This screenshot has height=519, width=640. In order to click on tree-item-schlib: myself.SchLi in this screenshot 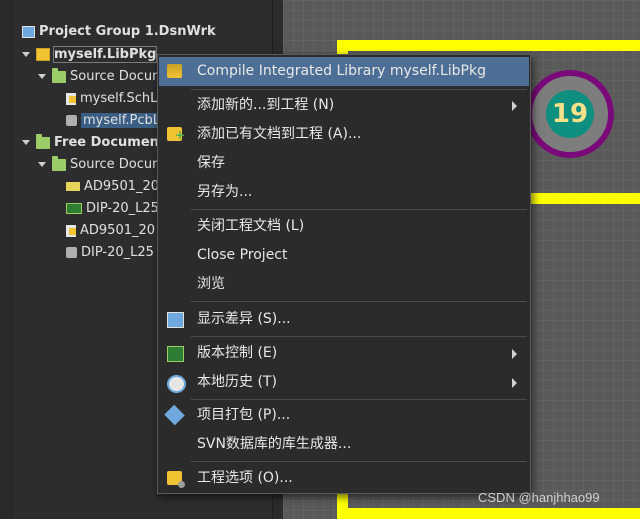, I will do `click(113, 99)`.